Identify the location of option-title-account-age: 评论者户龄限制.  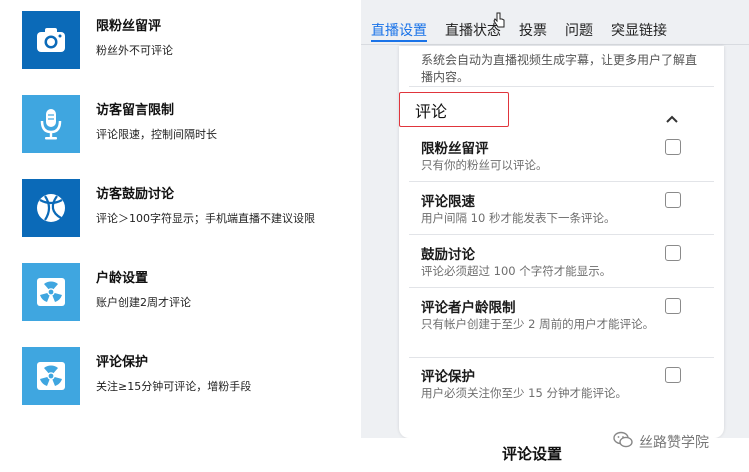
(468, 308).